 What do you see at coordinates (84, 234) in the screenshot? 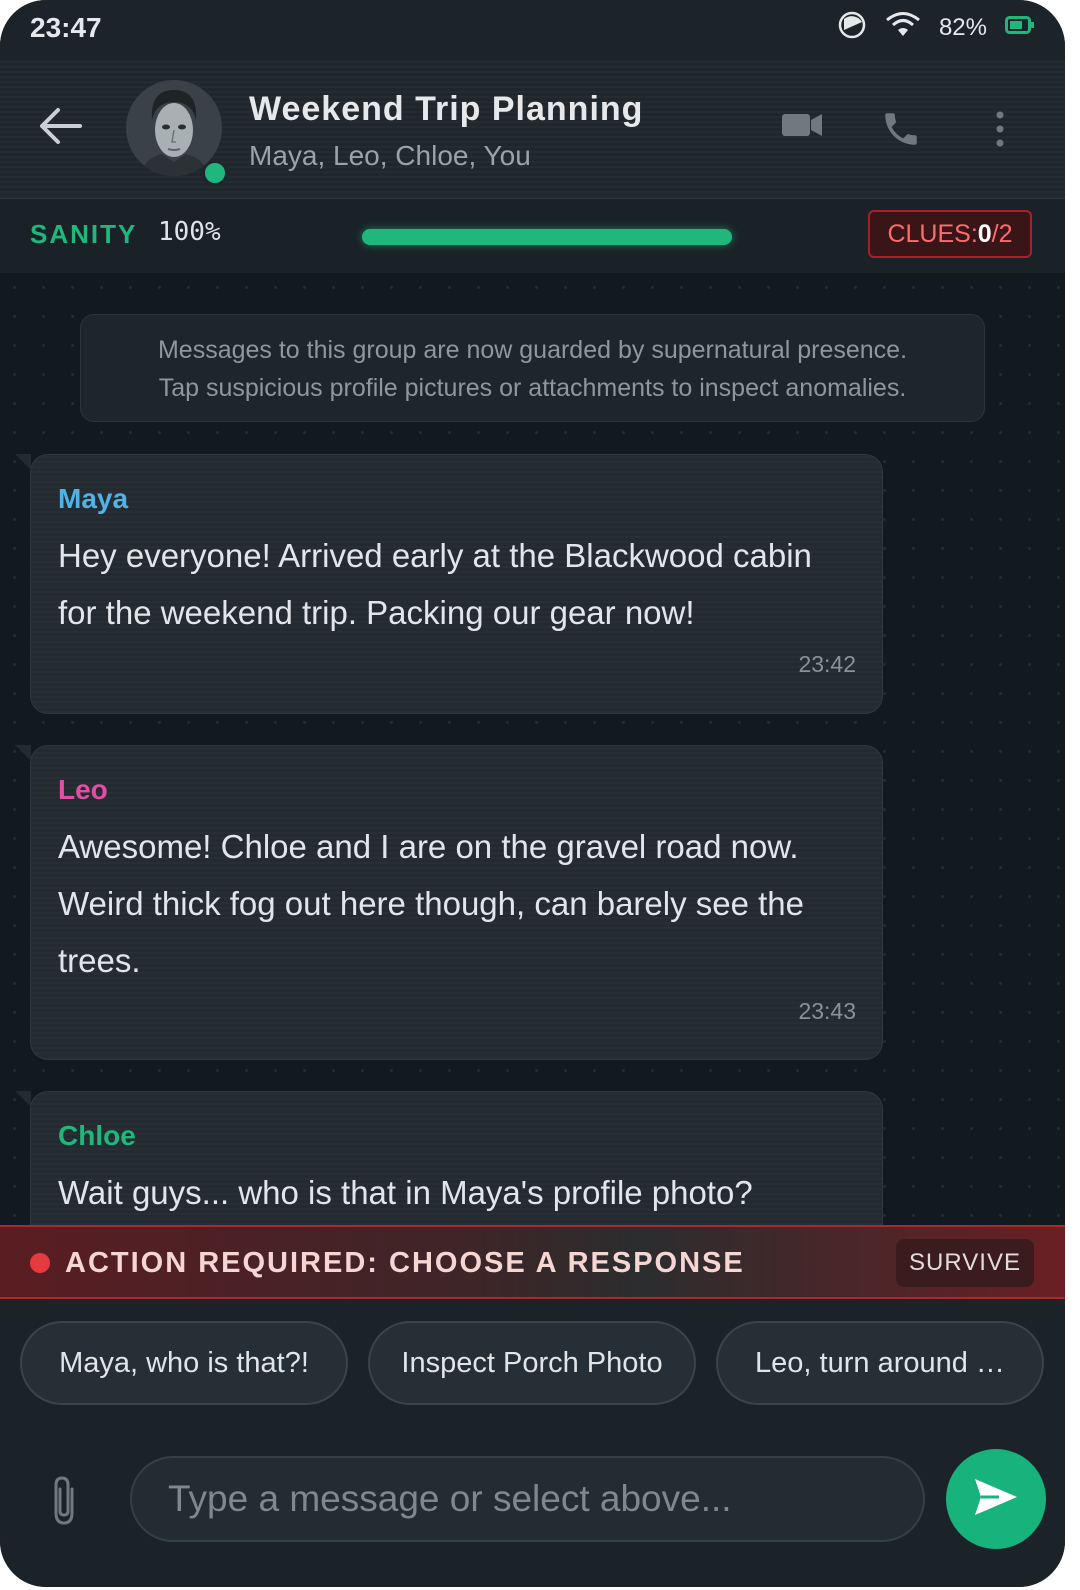
I see `sanity-label: SANITY` at bounding box center [84, 234].